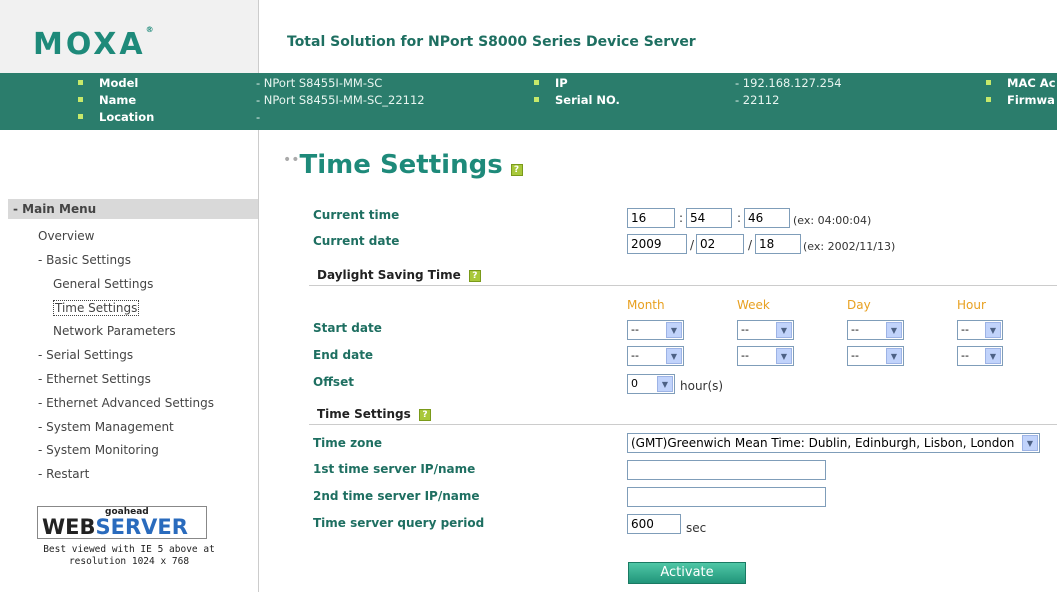 This screenshot has height=592, width=1057. Describe the element at coordinates (683, 274) in the screenshot. I see `dst-section-header: Daylight Saving Time ?` at that location.